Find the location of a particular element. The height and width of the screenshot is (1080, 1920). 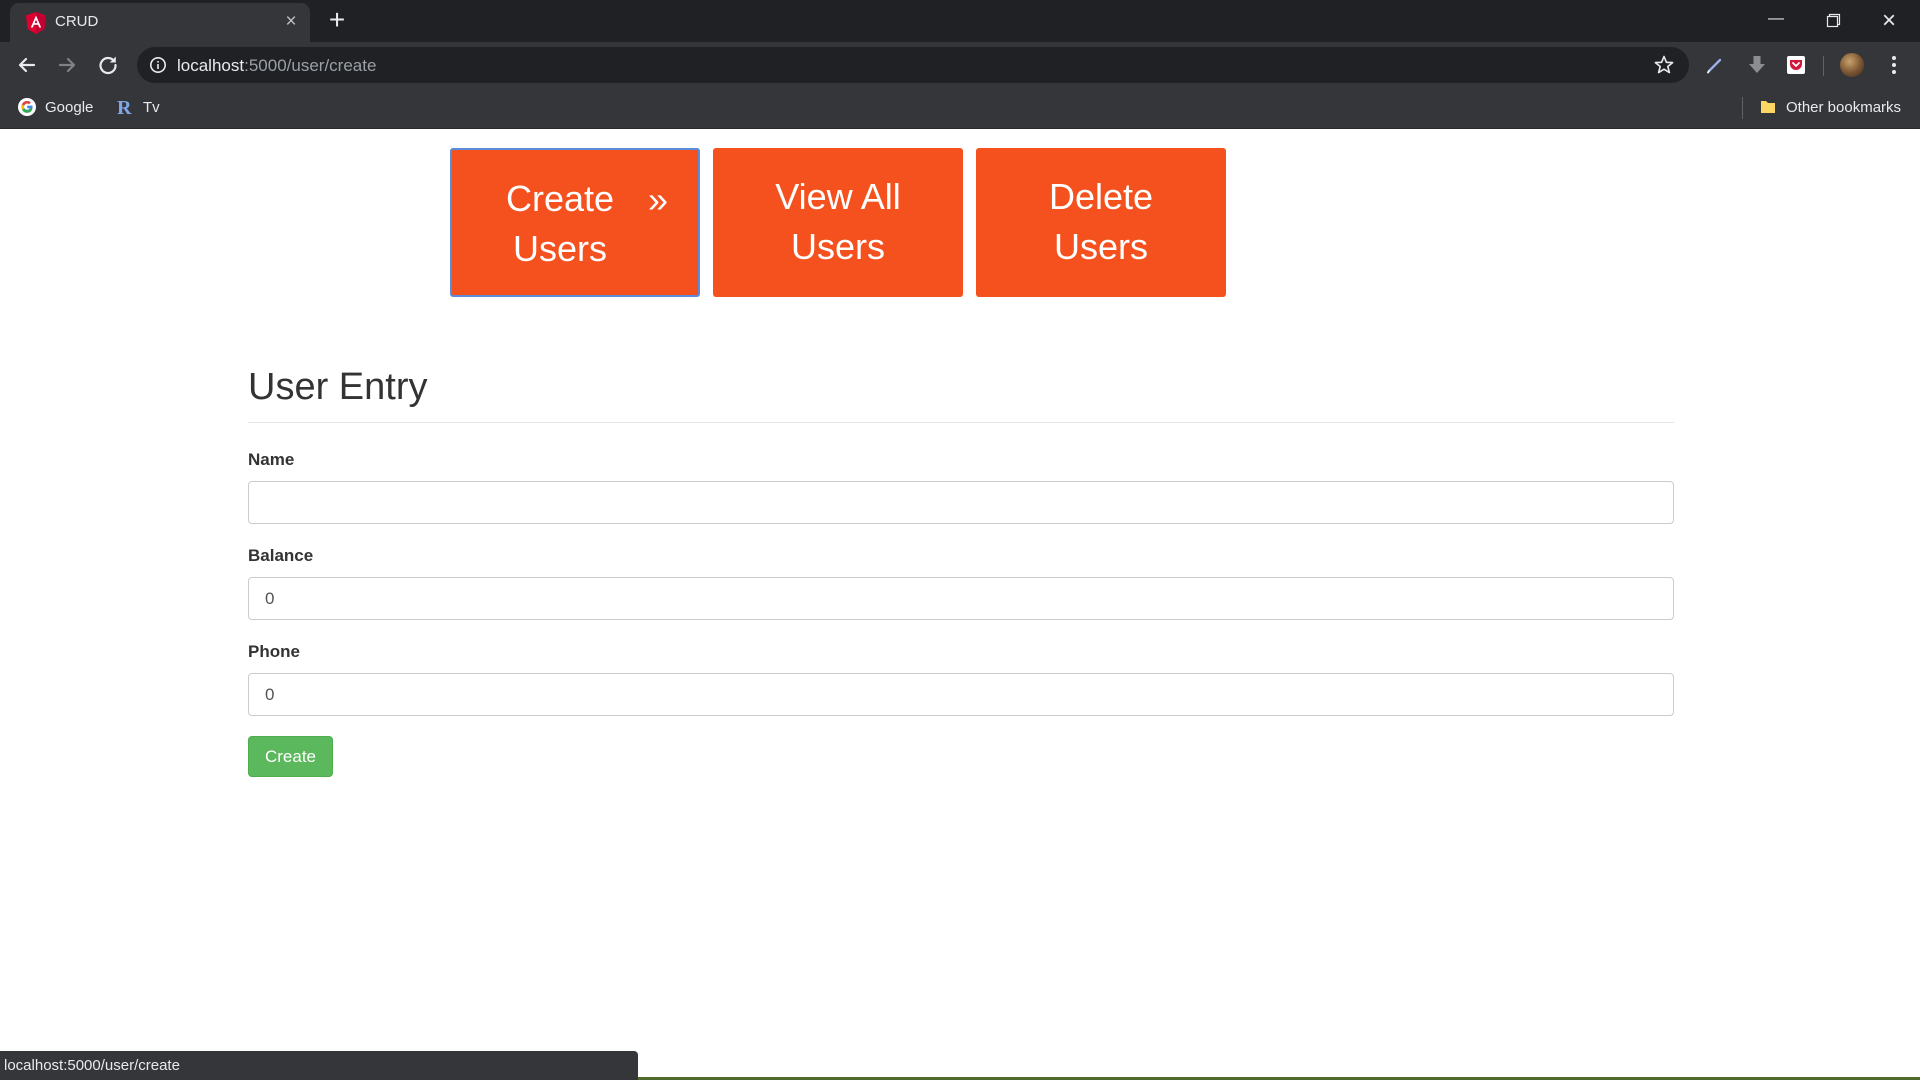

status-bar-url: localhost:5000/user/create is located at coordinates (319, 1065).